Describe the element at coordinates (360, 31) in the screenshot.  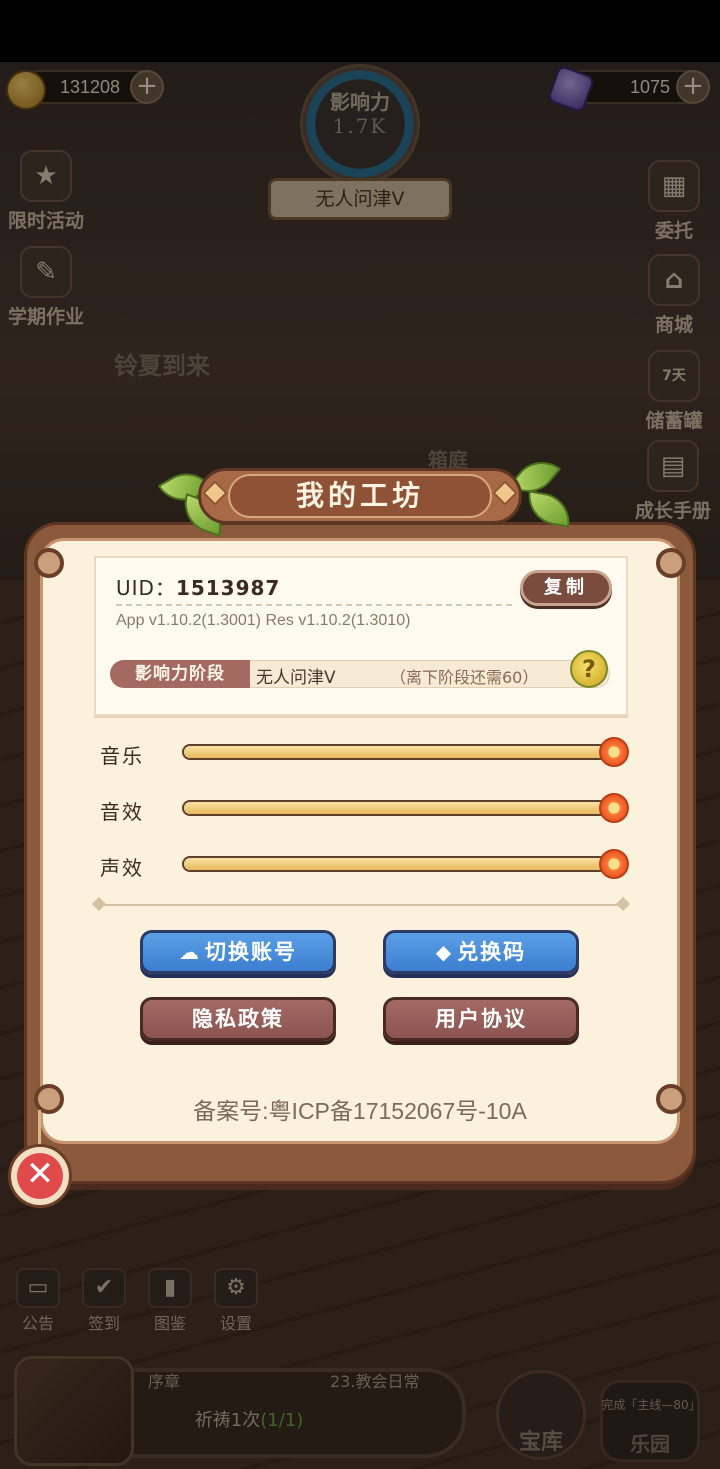
I see `status-bar-area` at that location.